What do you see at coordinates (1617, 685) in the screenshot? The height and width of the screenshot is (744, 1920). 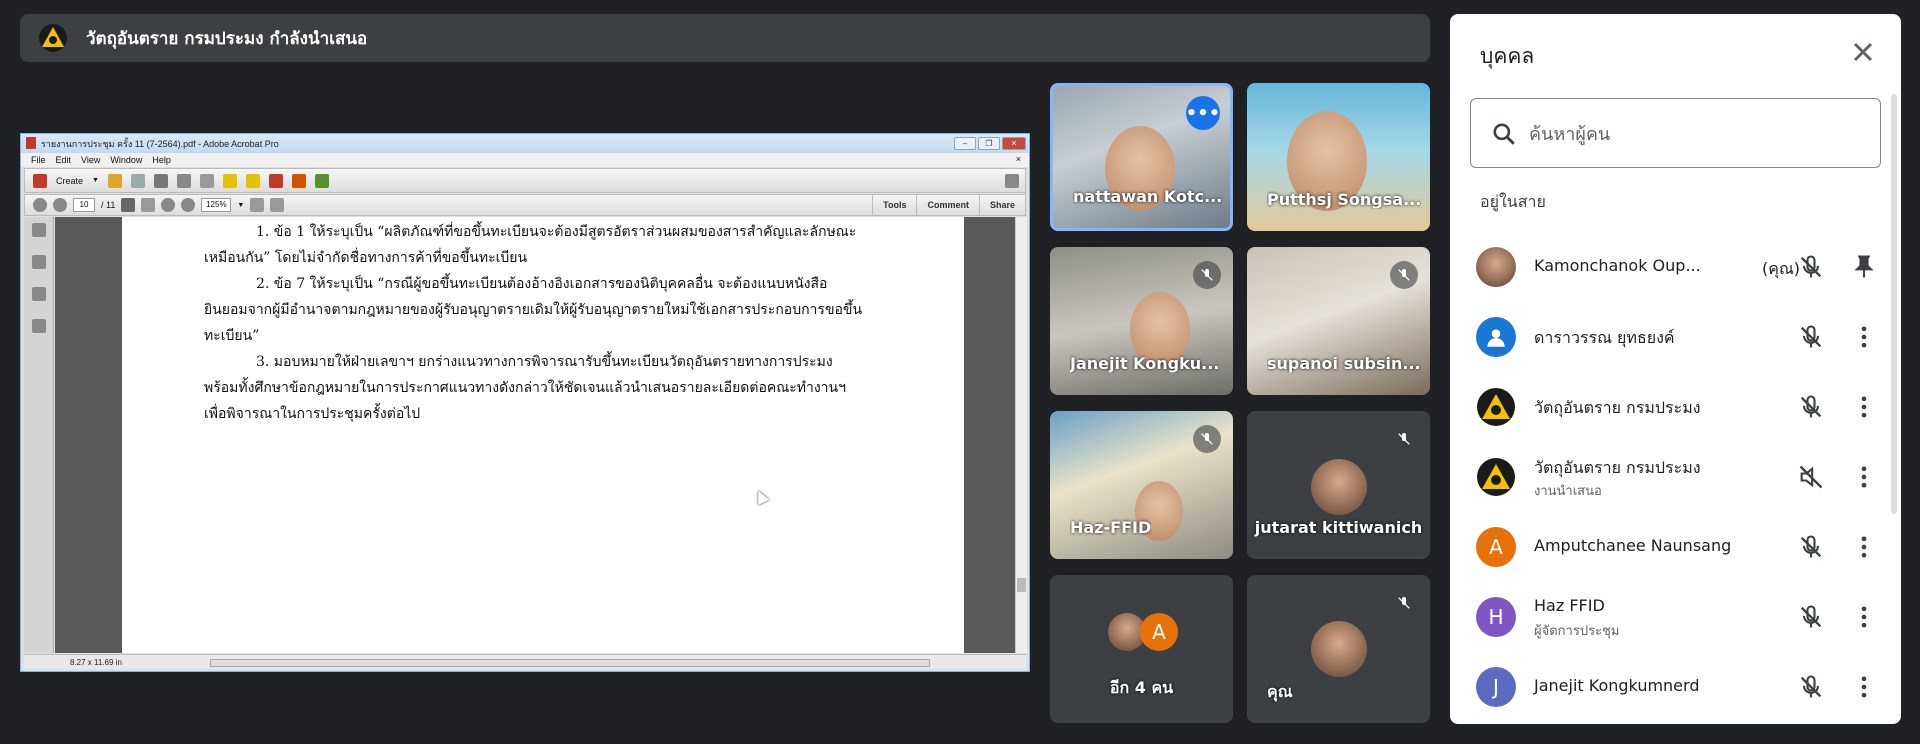 I see `participant-name: Janejit Kongkumnerd` at bounding box center [1617, 685].